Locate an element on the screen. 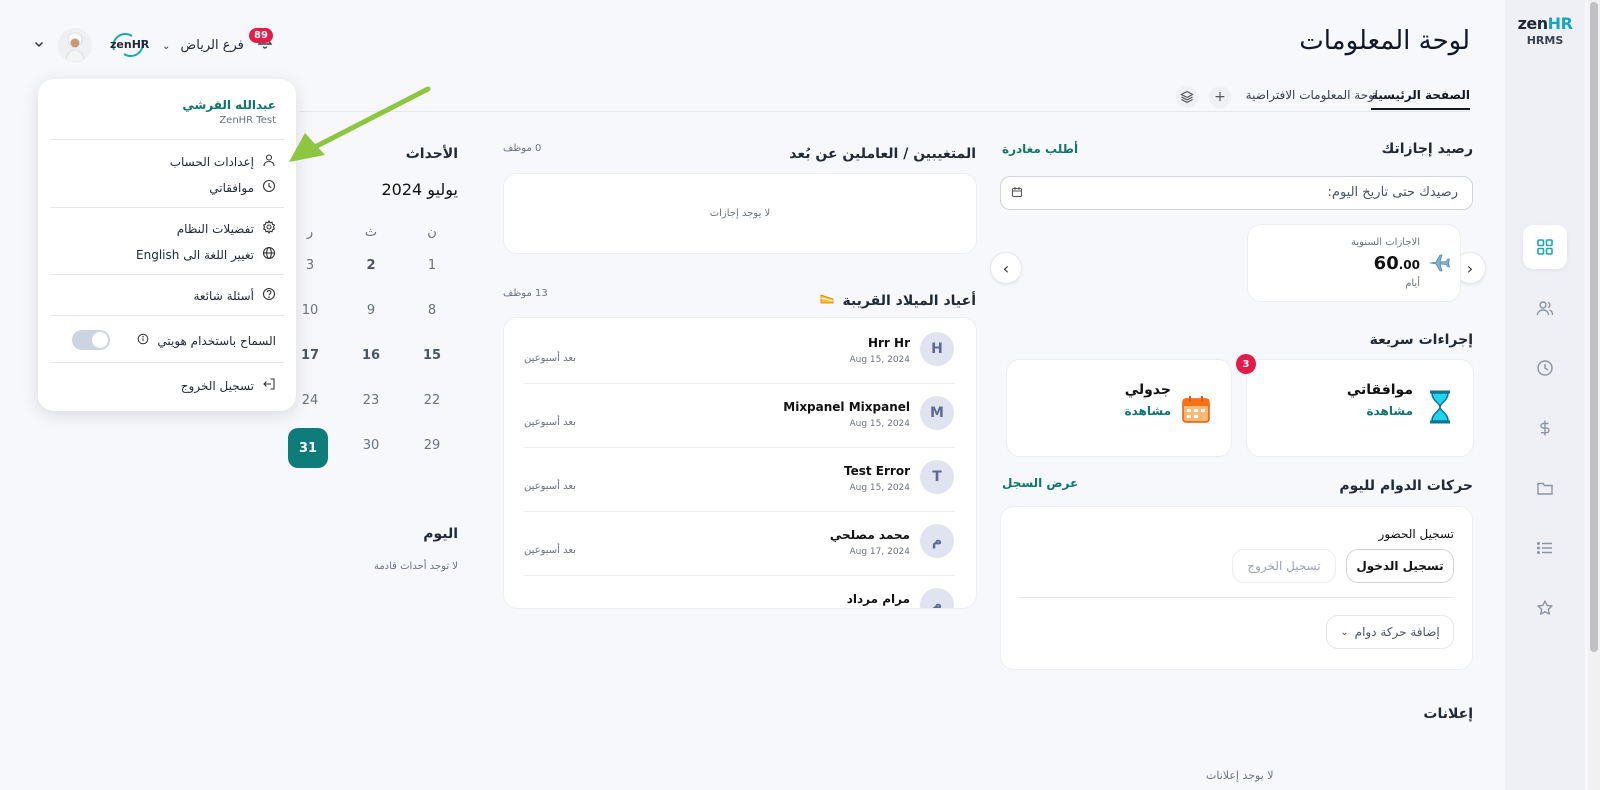 This screenshot has width=1600, height=790. airplane-icon is located at coordinates (1439, 263).